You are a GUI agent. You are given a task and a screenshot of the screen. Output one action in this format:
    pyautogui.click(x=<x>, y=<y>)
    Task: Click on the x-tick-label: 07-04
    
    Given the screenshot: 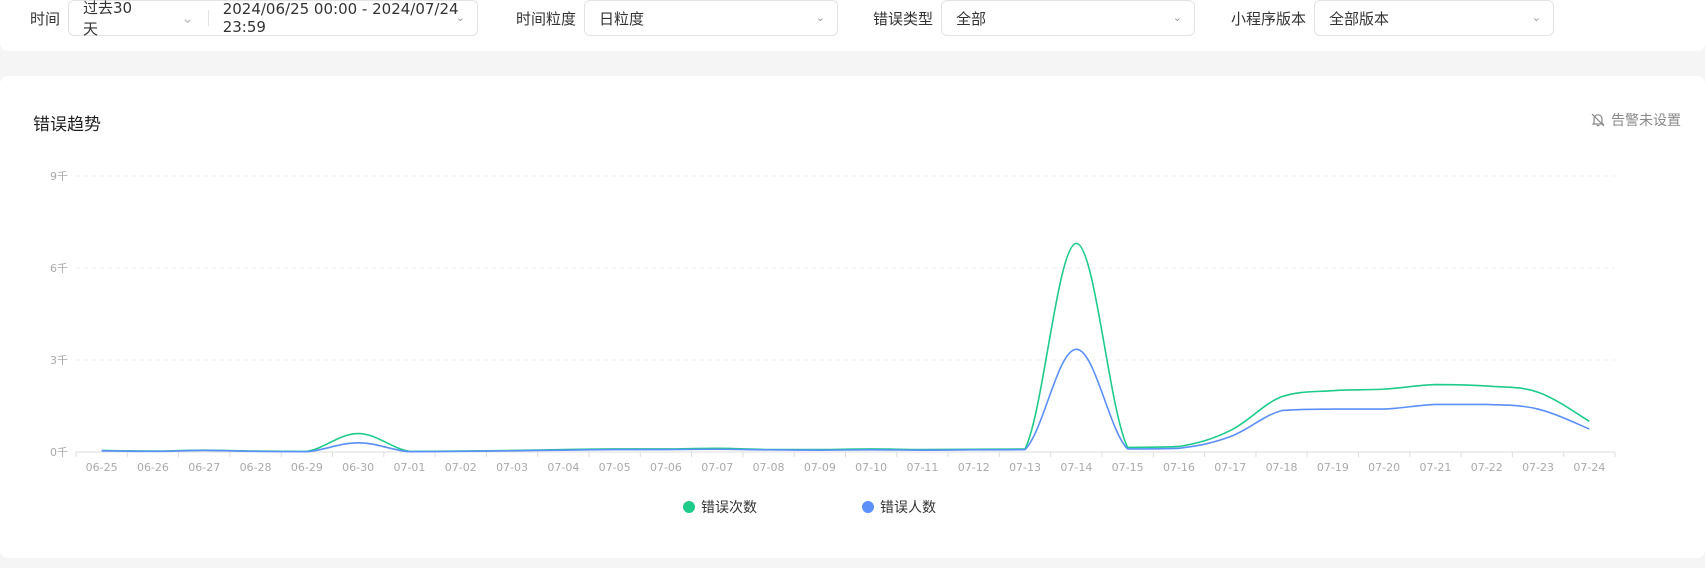 What is the action you would take?
    pyautogui.click(x=563, y=467)
    